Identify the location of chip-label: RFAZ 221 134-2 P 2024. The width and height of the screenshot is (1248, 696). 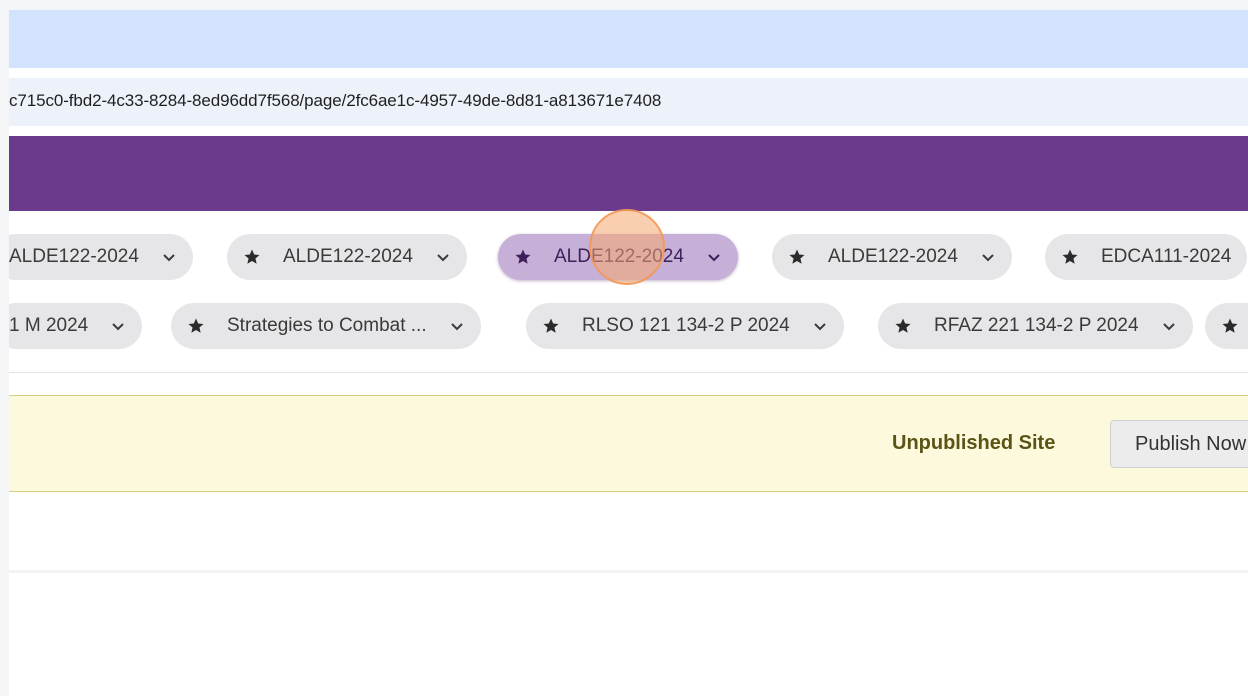
(1036, 325).